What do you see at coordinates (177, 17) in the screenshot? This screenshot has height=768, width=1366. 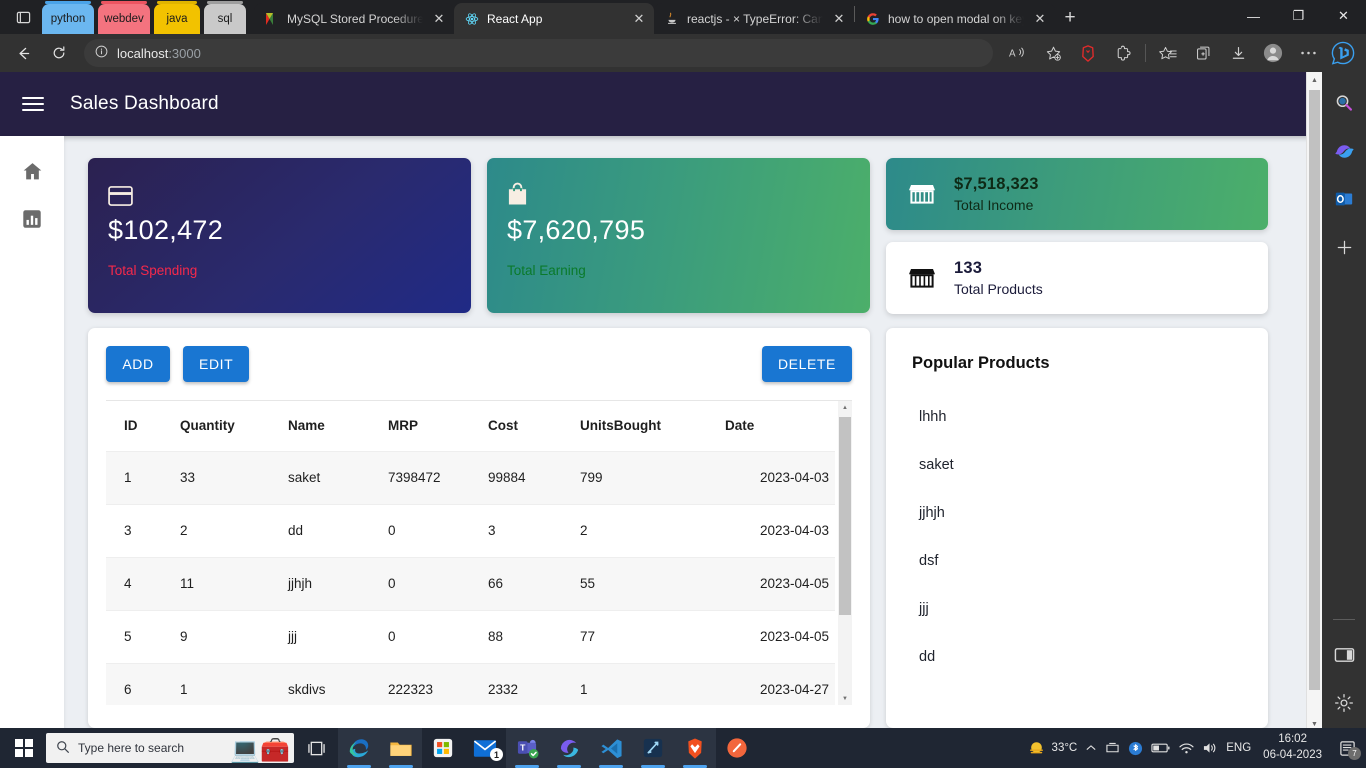 I see `pinned-tab-java: java` at bounding box center [177, 17].